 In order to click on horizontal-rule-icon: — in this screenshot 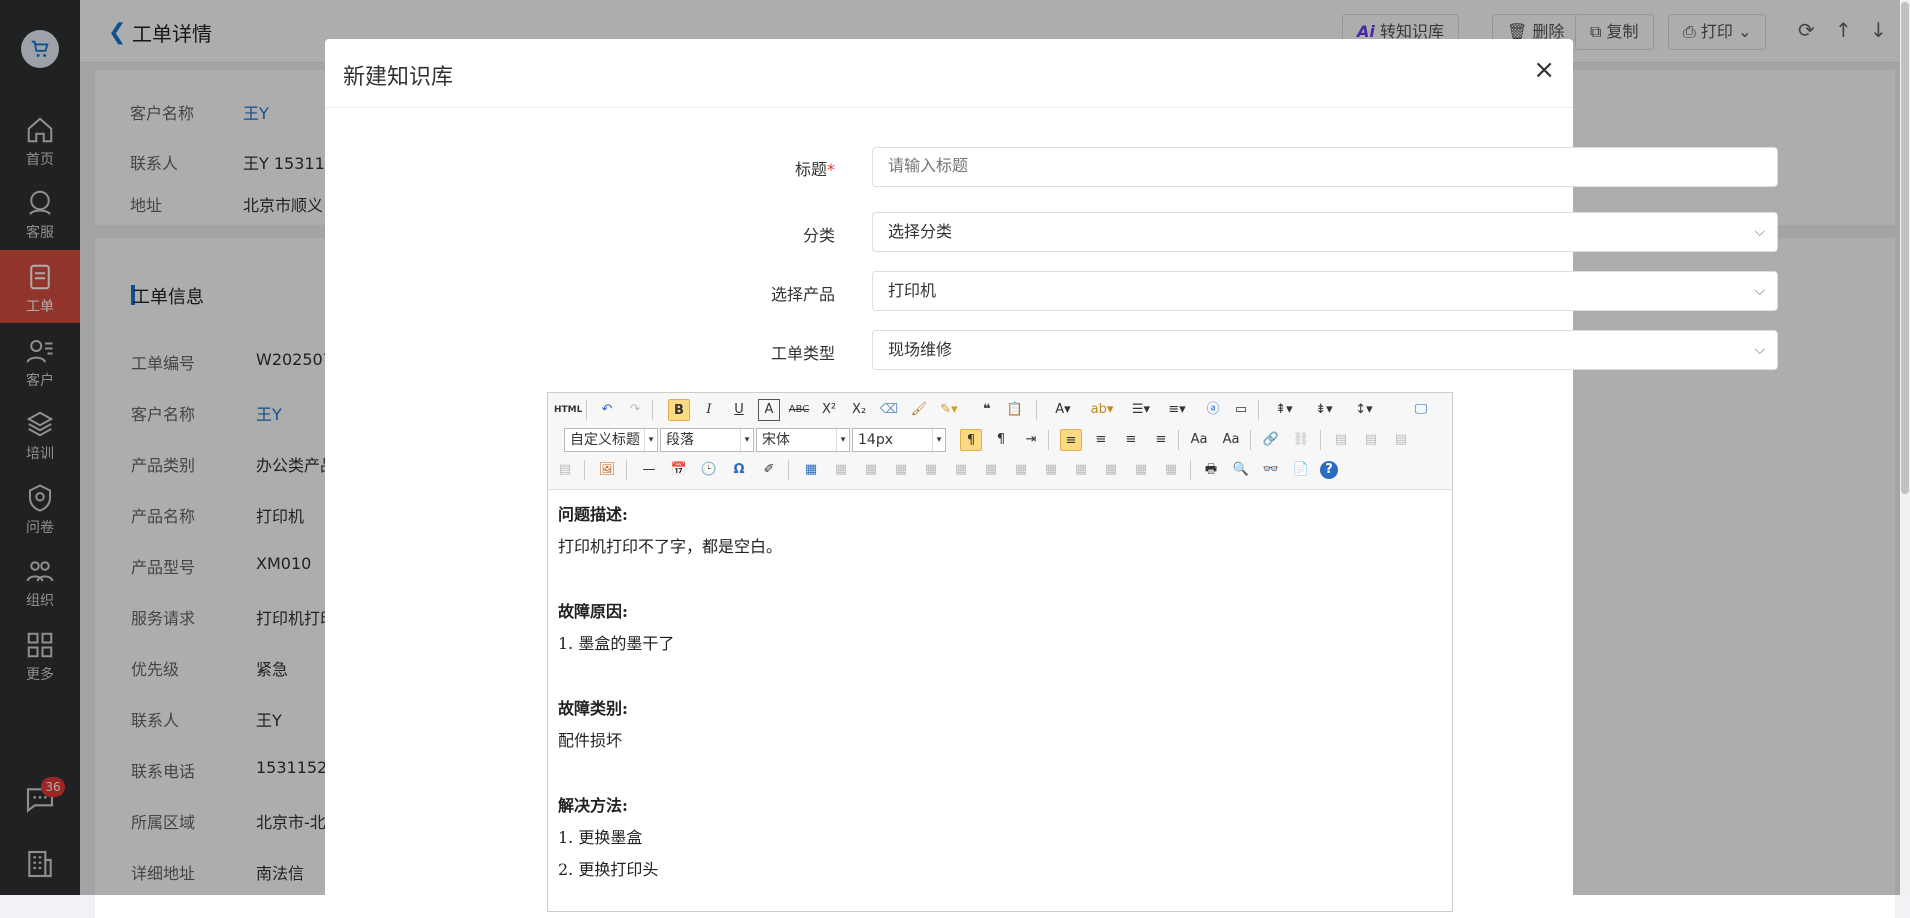, I will do `click(649, 470)`.